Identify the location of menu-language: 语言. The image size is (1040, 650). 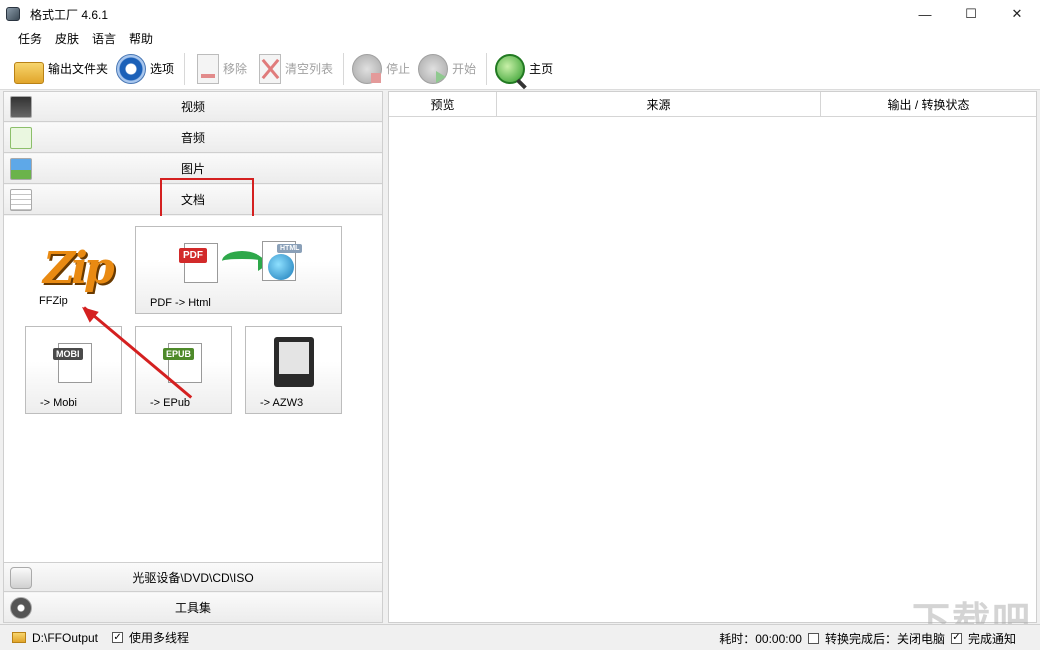
(104, 38).